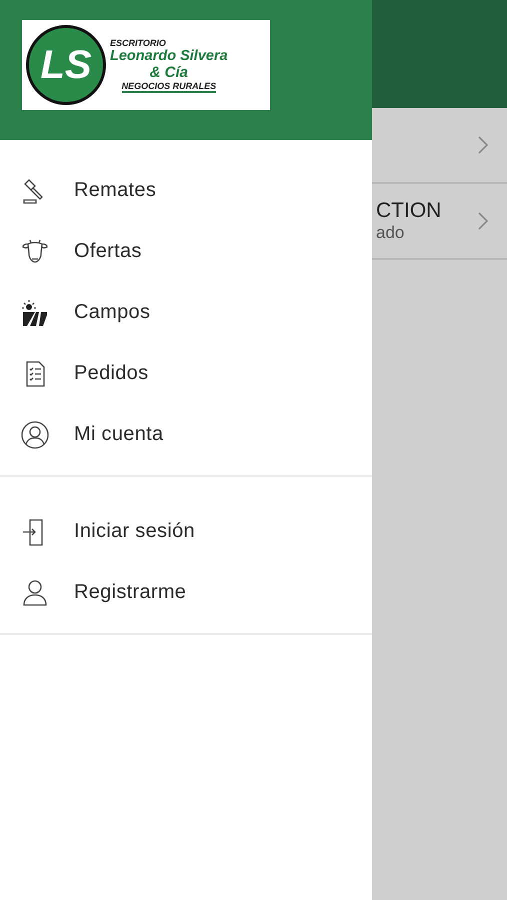  I want to click on field-icon, so click(35, 313).